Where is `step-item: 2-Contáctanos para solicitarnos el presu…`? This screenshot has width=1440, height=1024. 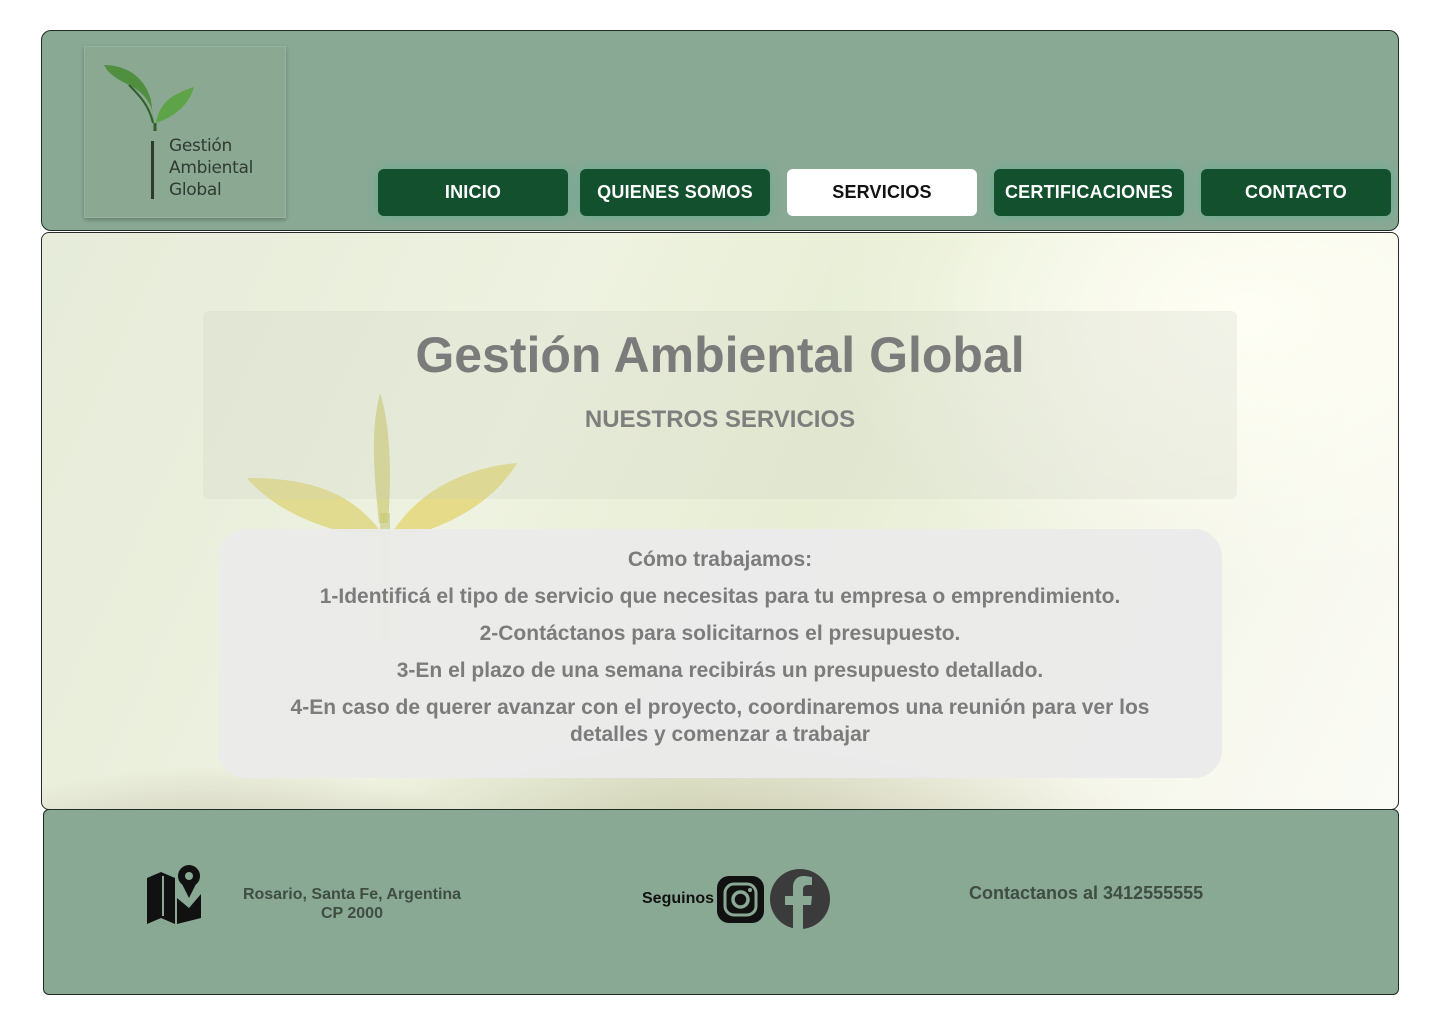
step-item: 2-Contáctanos para solicitarnos el presu… is located at coordinates (720, 633).